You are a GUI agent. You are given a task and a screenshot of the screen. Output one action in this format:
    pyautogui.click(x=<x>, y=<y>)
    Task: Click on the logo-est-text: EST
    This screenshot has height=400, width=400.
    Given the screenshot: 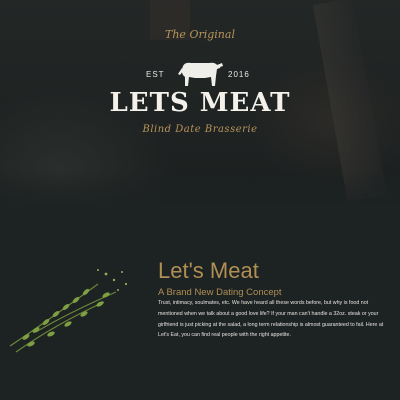 What is the action you would take?
    pyautogui.click(x=155, y=74)
    